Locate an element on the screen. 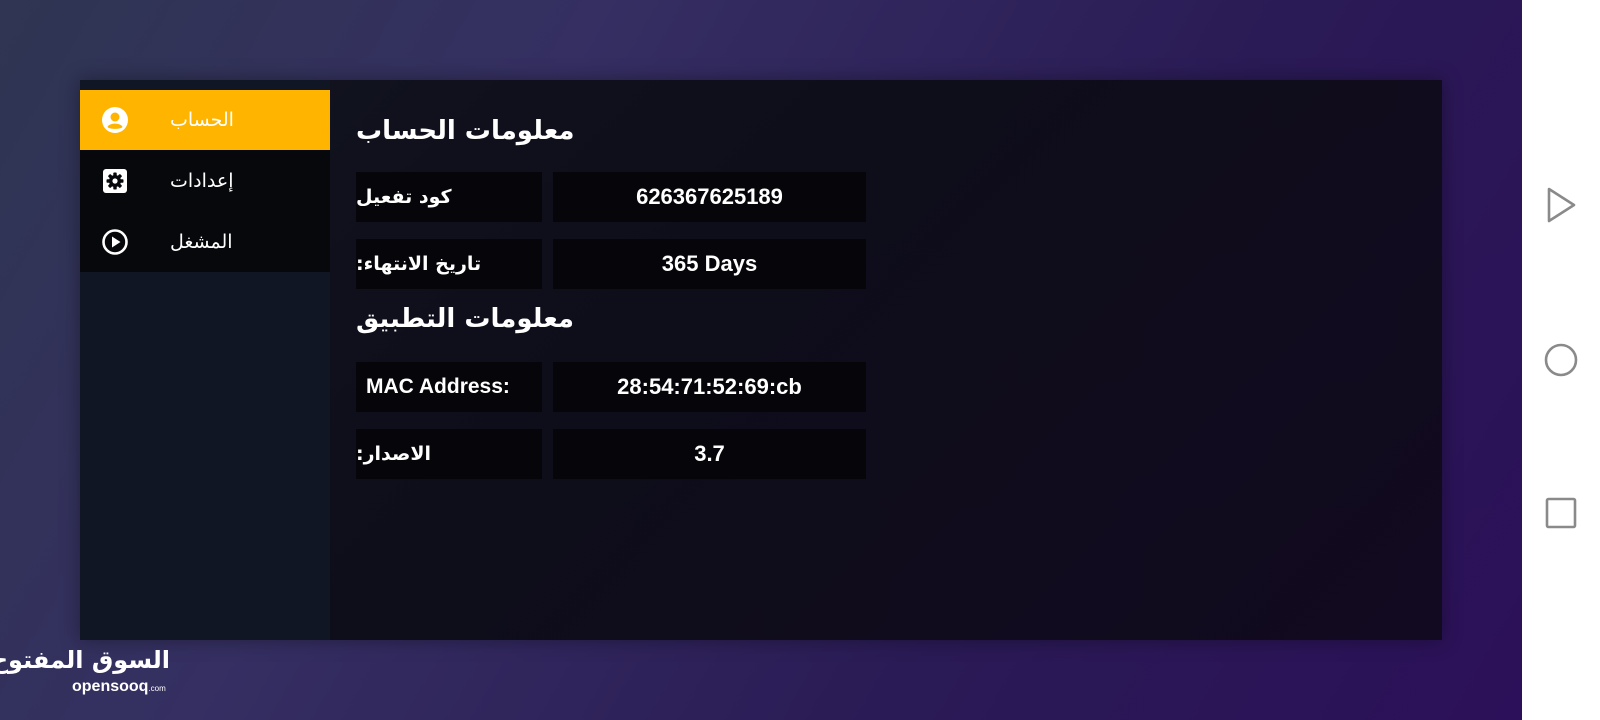 This screenshot has height=720, width=1600. circle-home-icon is located at coordinates (1561, 360).